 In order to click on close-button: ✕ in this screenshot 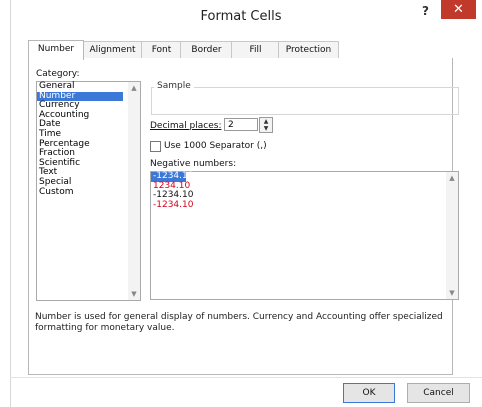, I will do `click(458, 9)`.